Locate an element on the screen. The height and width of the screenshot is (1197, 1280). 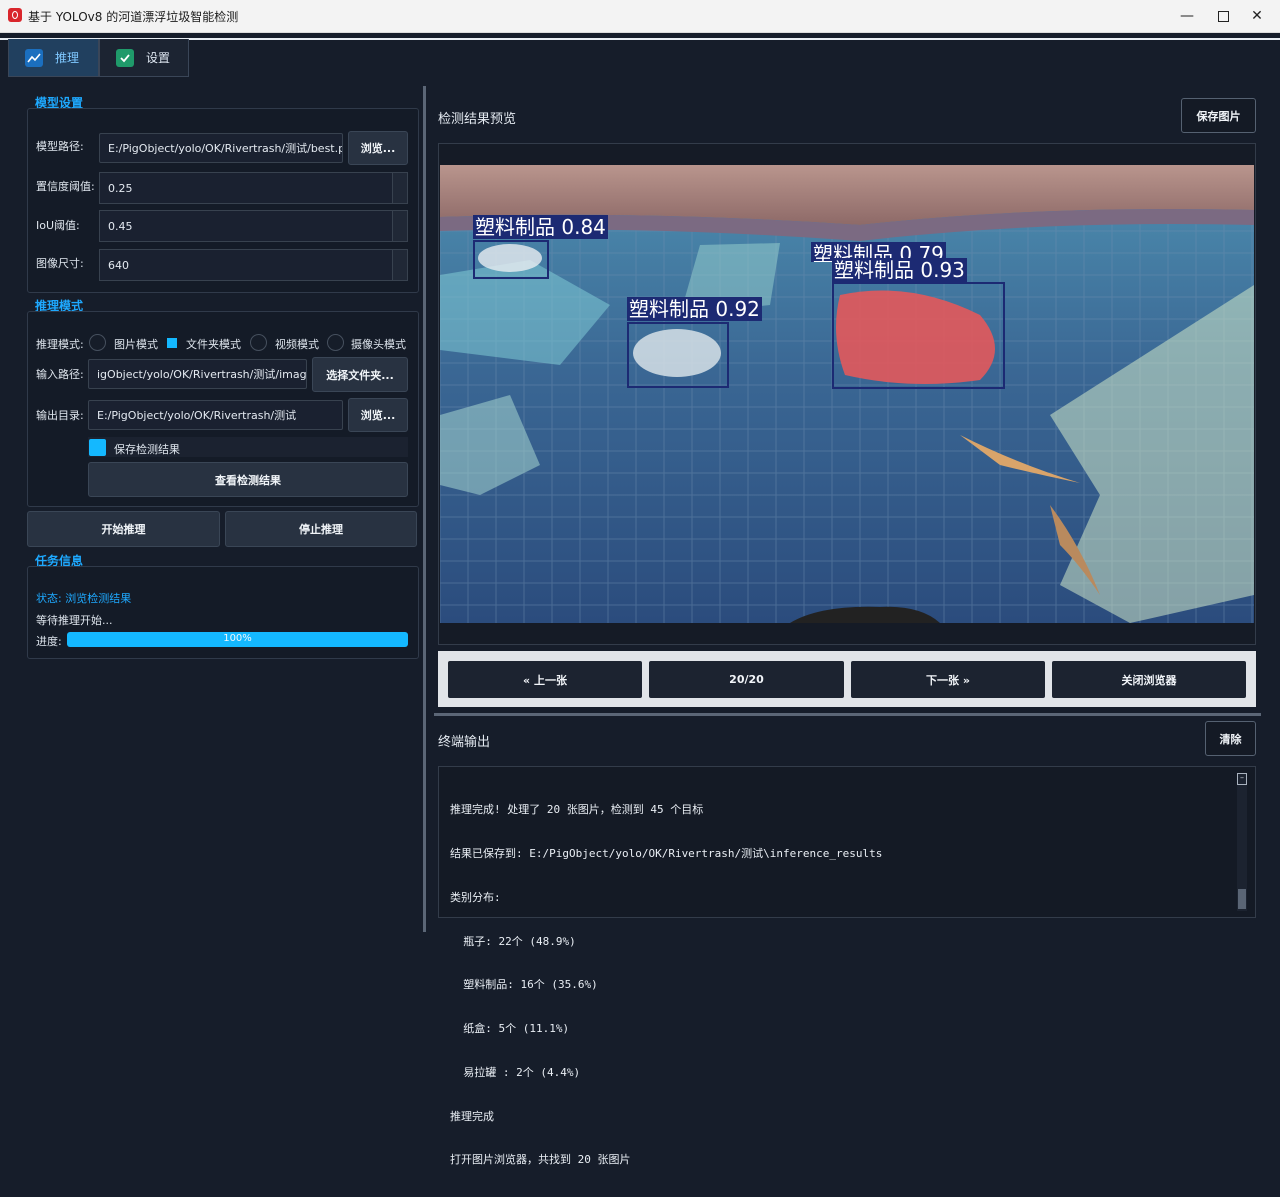
clear-terminal-button: 清除 is located at coordinates (1230, 738).